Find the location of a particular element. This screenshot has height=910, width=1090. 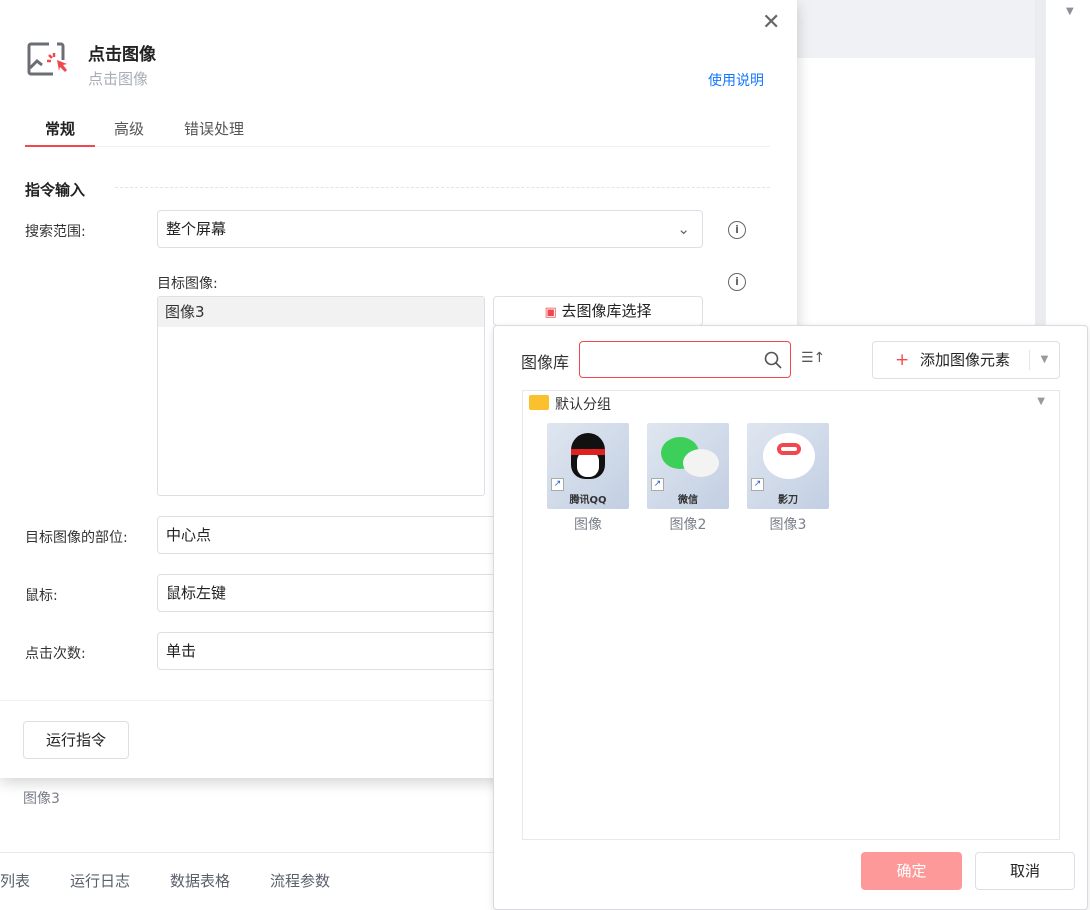

image-thumbnail: ↗ 腾讯QQ is located at coordinates (588, 466).